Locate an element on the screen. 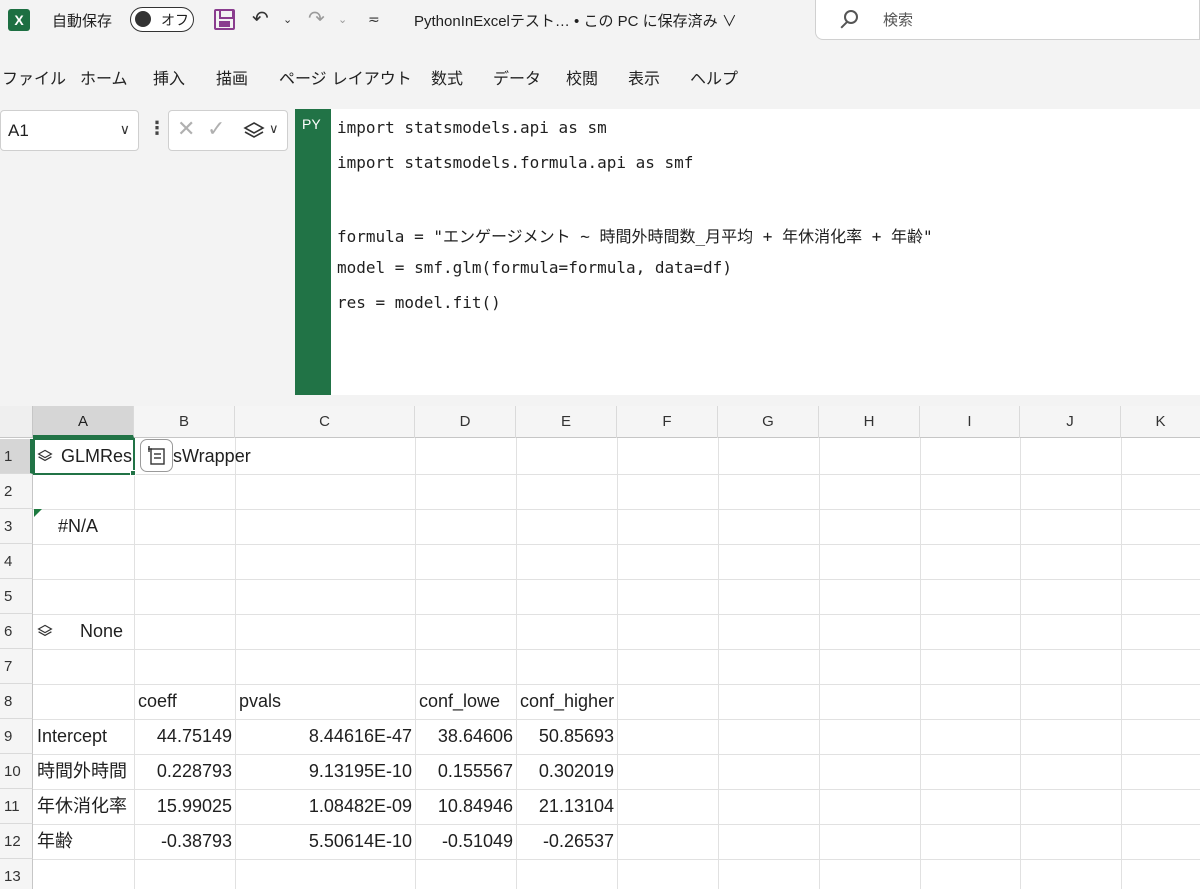 The height and width of the screenshot is (889, 1200). code-line-6: res = model.fit() is located at coordinates (419, 302).